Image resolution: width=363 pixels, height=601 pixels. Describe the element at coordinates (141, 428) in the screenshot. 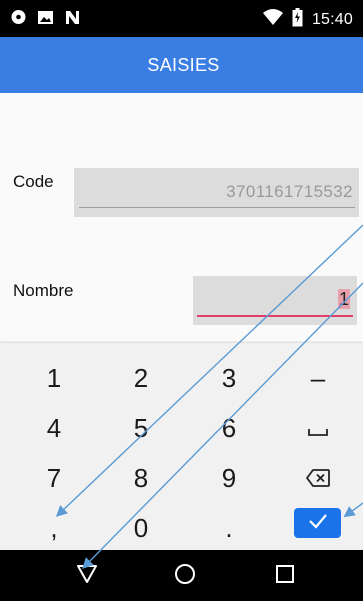

I see `key-5: 5` at that location.